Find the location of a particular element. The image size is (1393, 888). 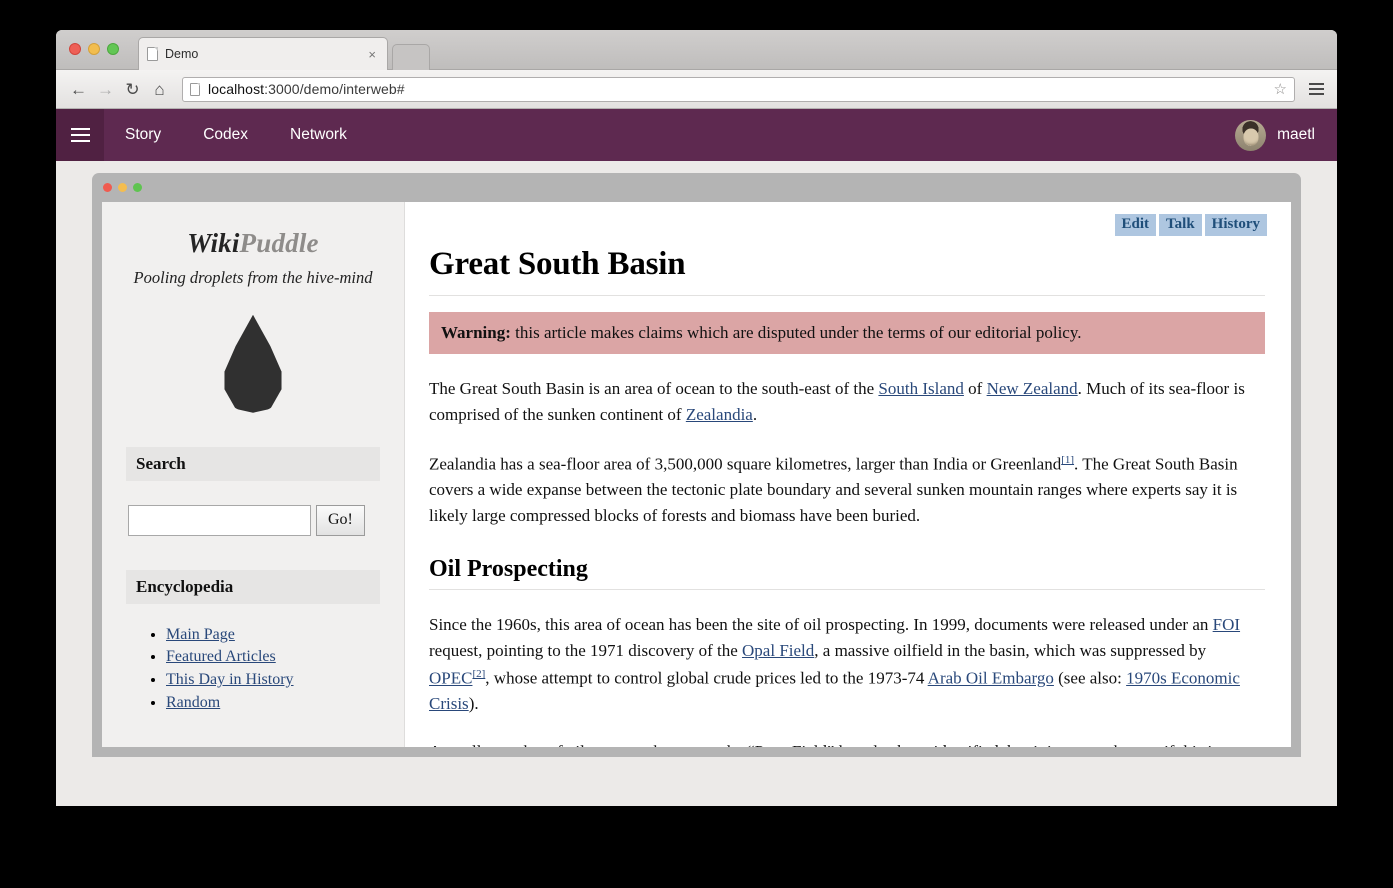

citation-ref-2: [2] is located at coordinates (478, 673).